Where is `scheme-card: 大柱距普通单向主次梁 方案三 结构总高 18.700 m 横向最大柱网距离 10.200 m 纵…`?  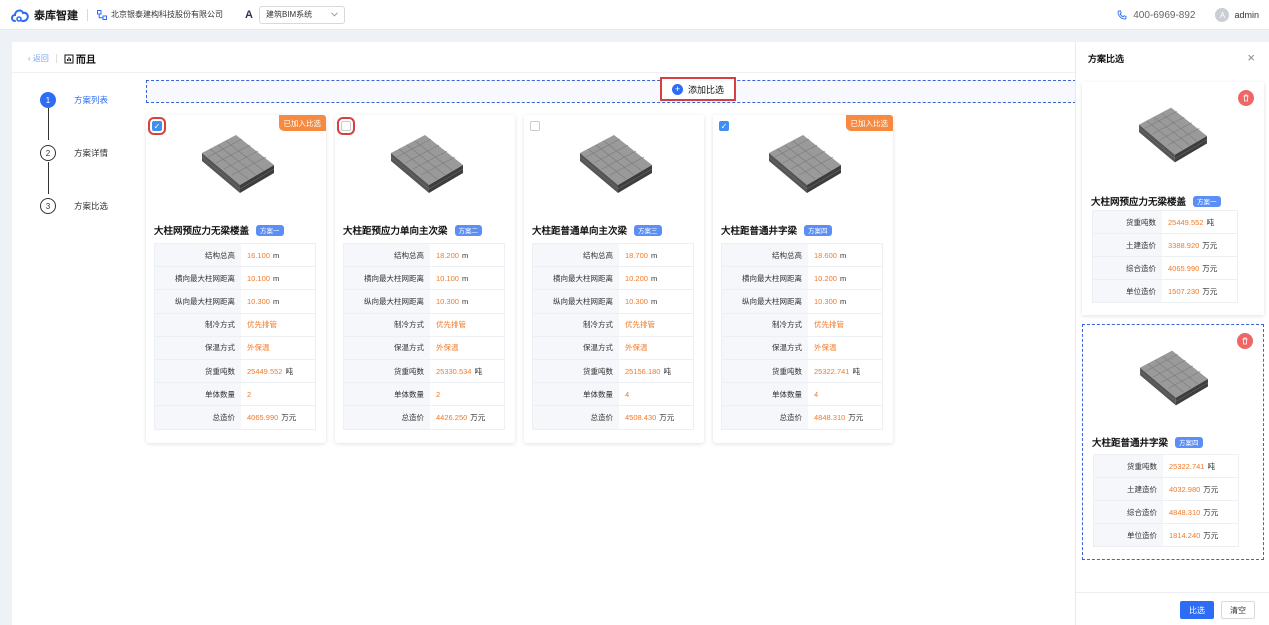 scheme-card: 大柱距普通单向主次梁 方案三 结构总高 18.700 m 横向最大柱网距离 10.200 m 纵… is located at coordinates (614, 279).